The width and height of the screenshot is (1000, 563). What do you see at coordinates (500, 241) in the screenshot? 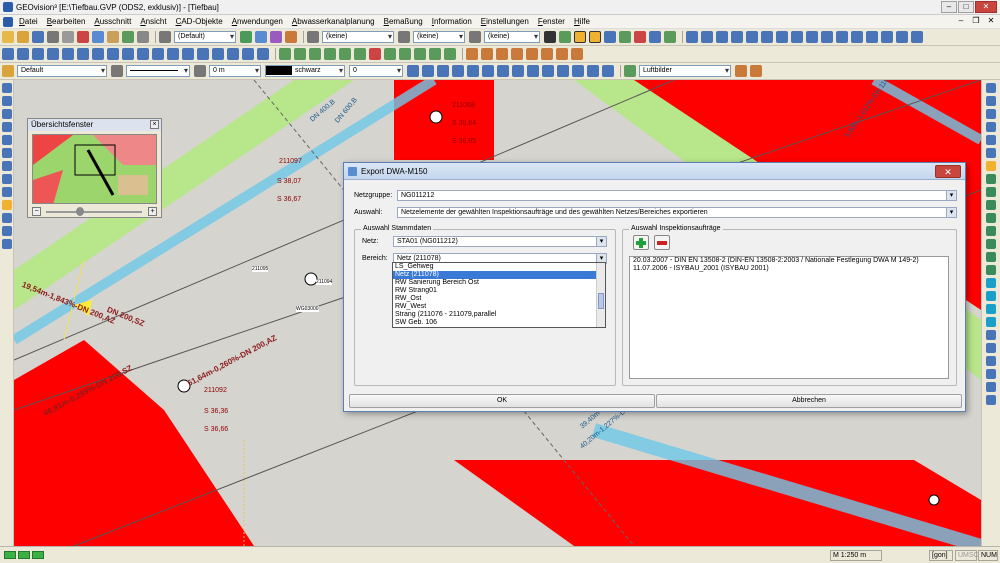
I see `netz-select: STA01 (NG011212) ▾` at bounding box center [500, 241].